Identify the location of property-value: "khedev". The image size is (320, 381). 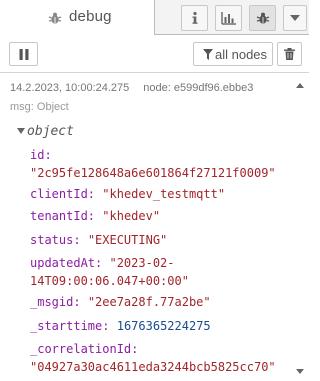
(131, 216).